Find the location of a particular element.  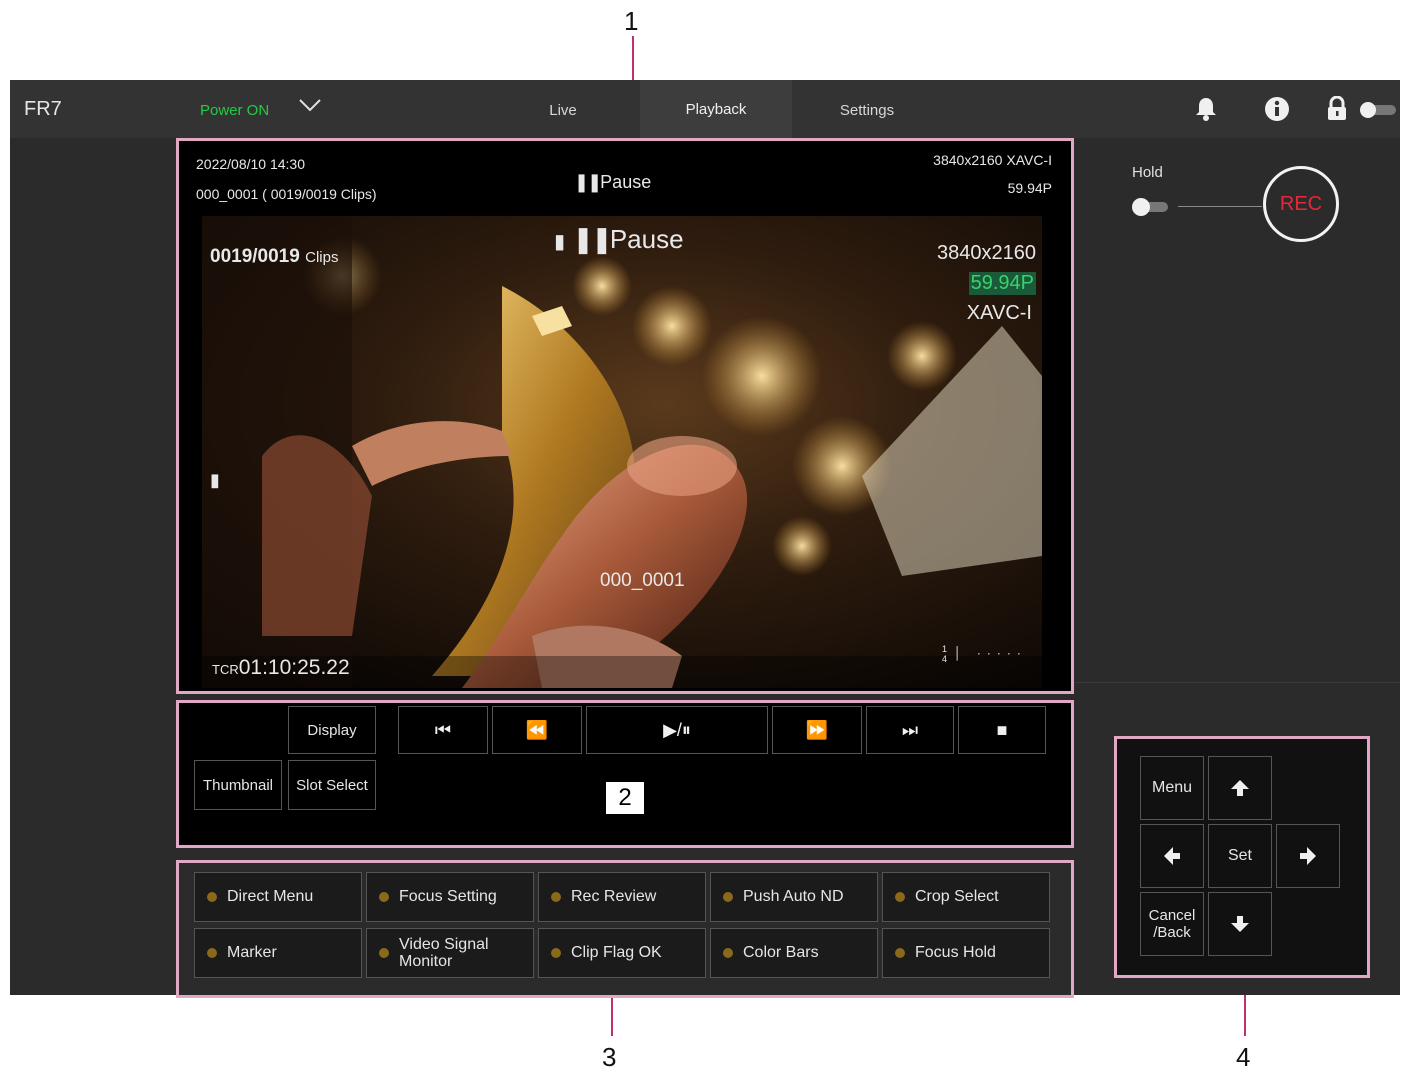

rec-button: REC is located at coordinates (1301, 204).